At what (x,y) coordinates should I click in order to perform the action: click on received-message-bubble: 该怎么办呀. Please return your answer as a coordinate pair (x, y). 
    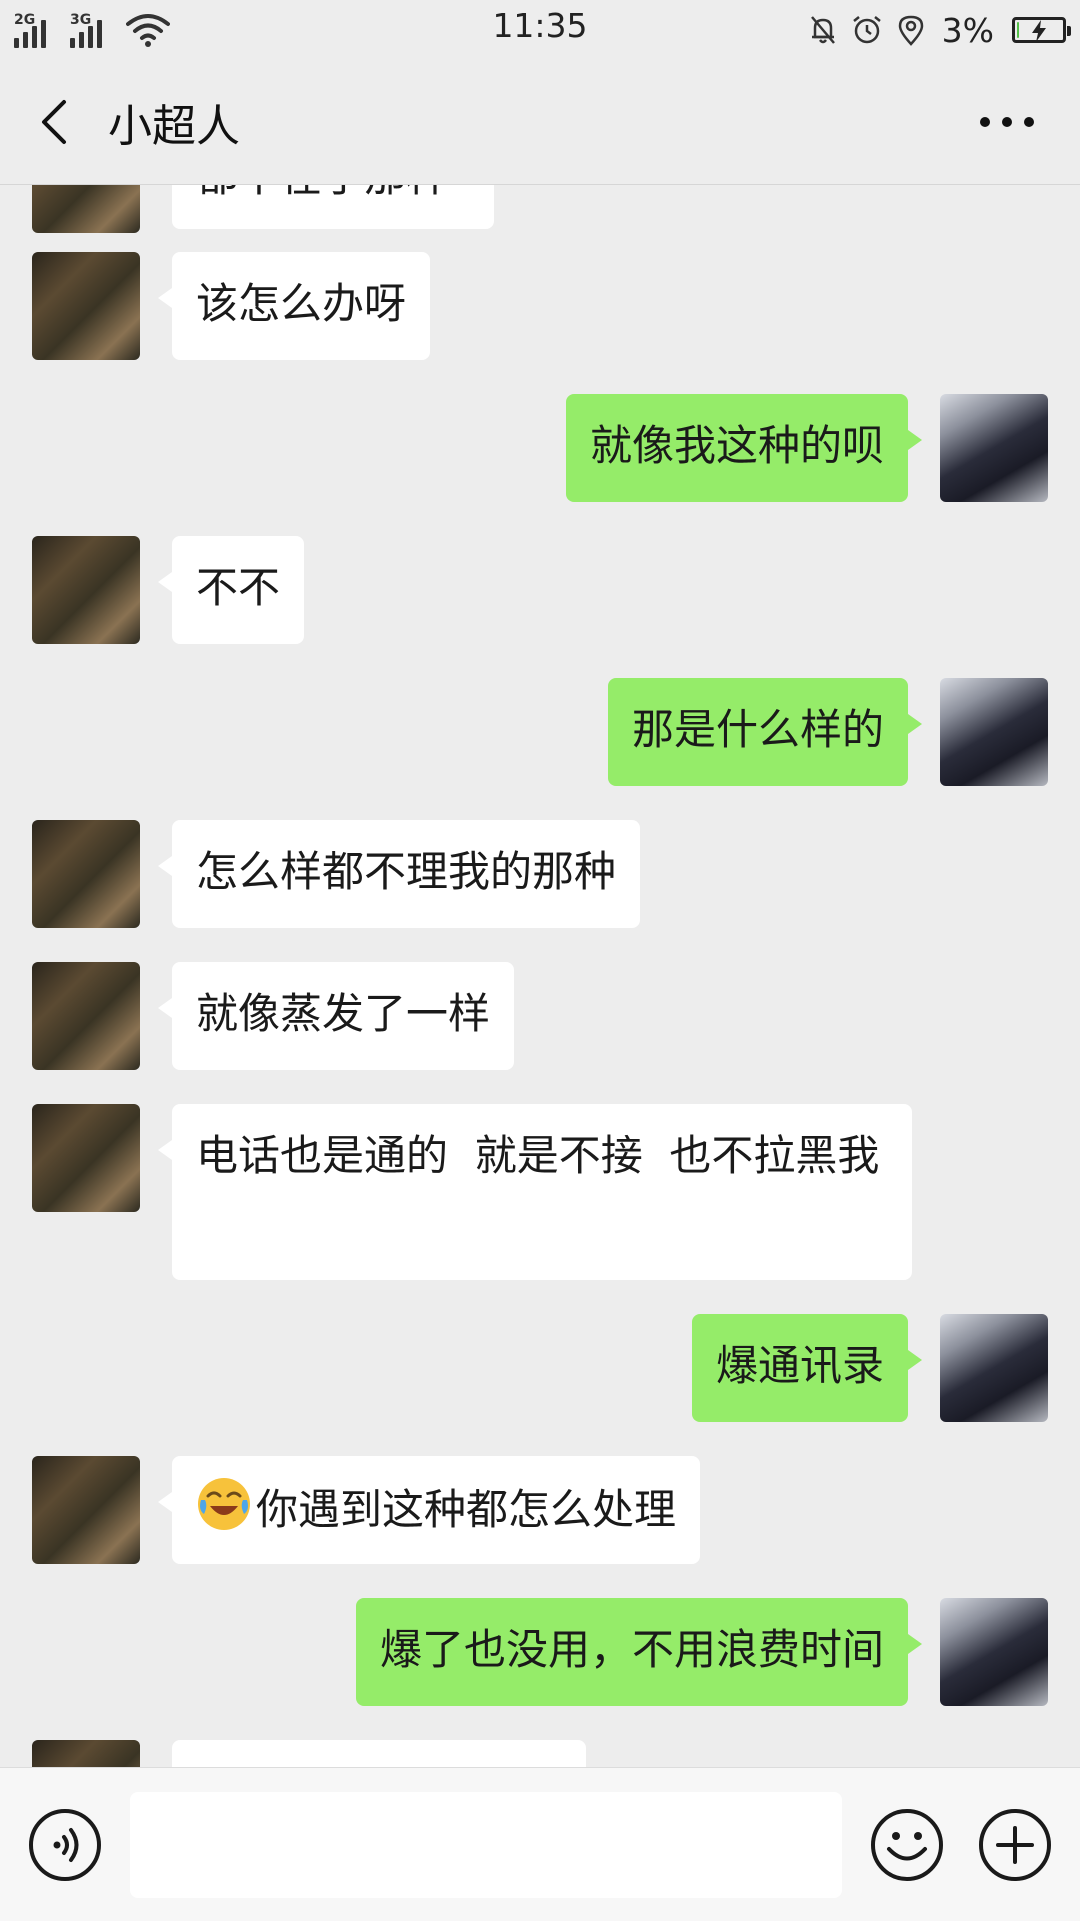
    Looking at the image, I should click on (294, 306).